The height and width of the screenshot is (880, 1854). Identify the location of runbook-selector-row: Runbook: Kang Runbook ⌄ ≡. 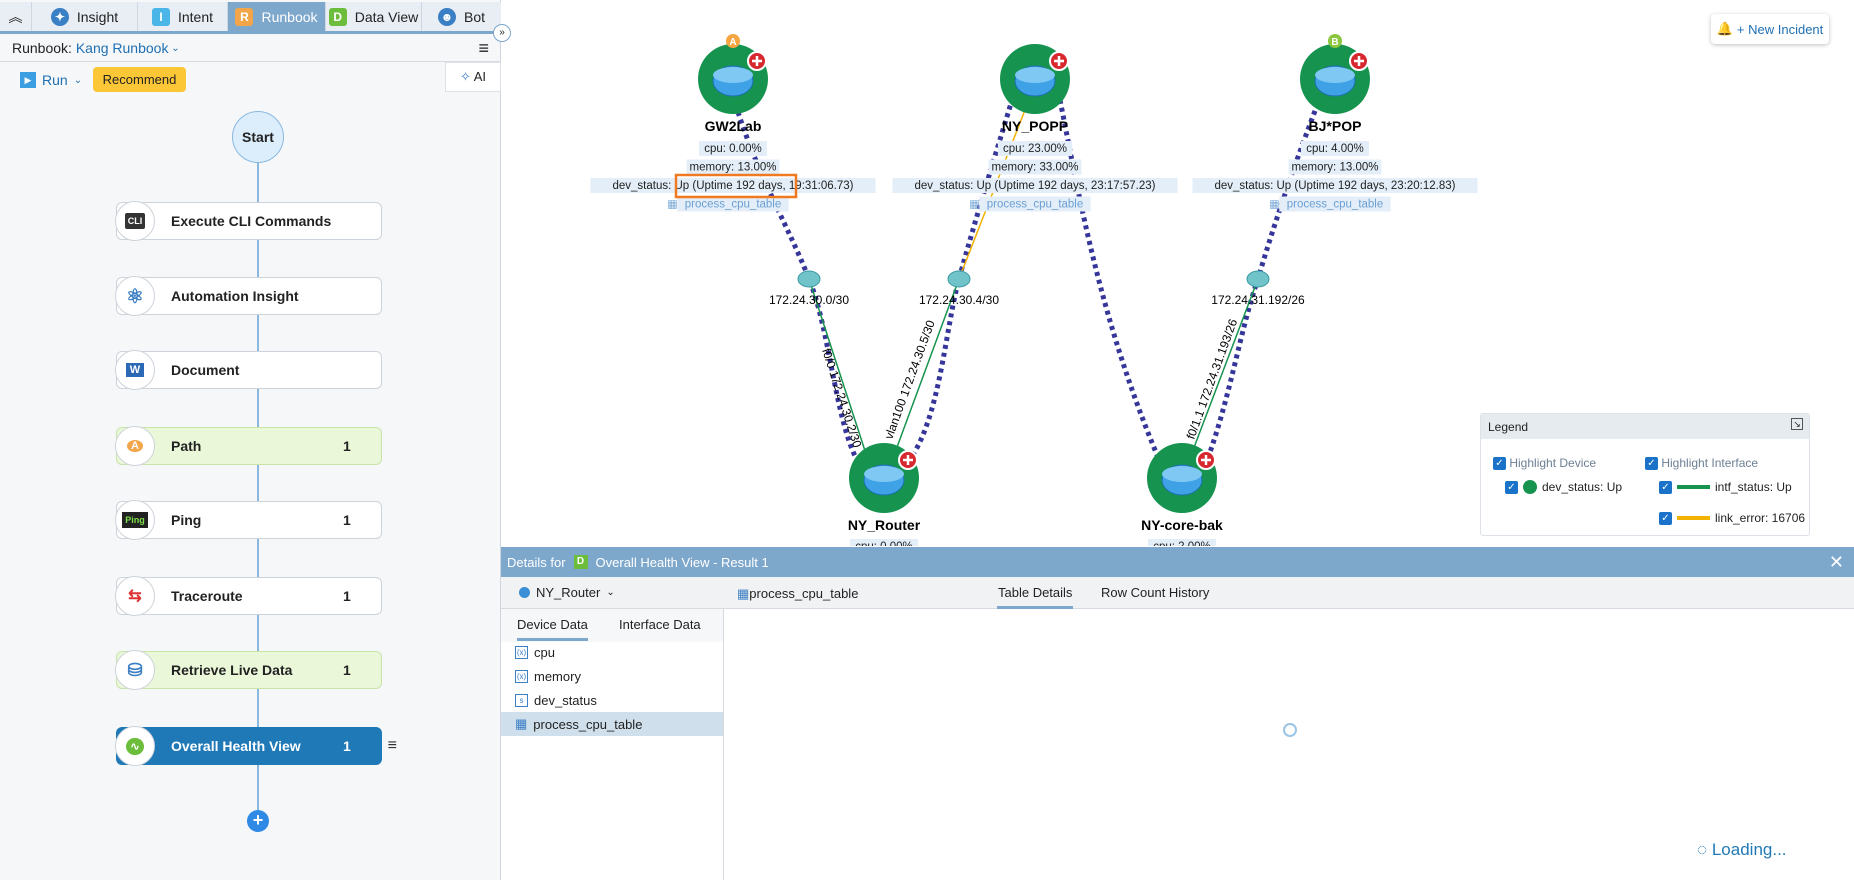
(250, 48).